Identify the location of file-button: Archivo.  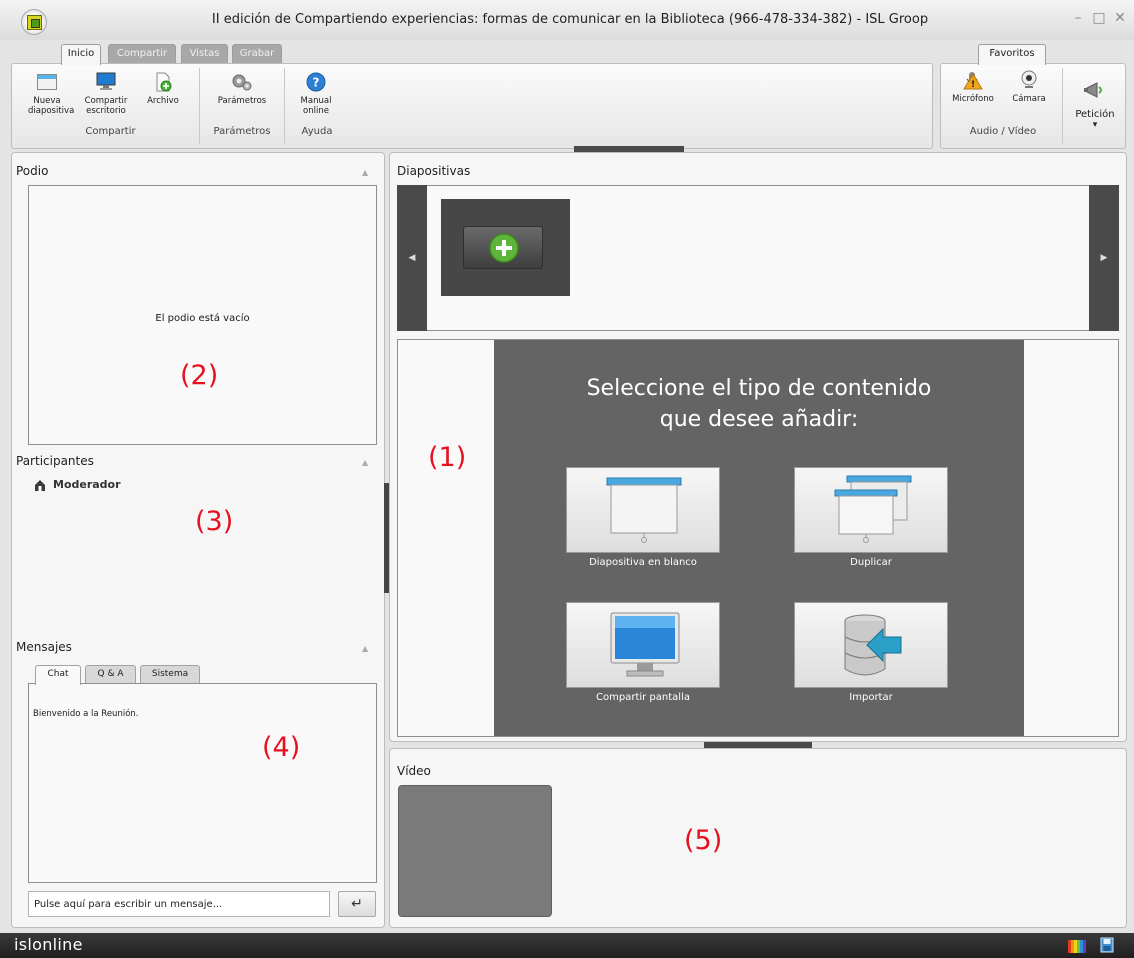
(163, 89).